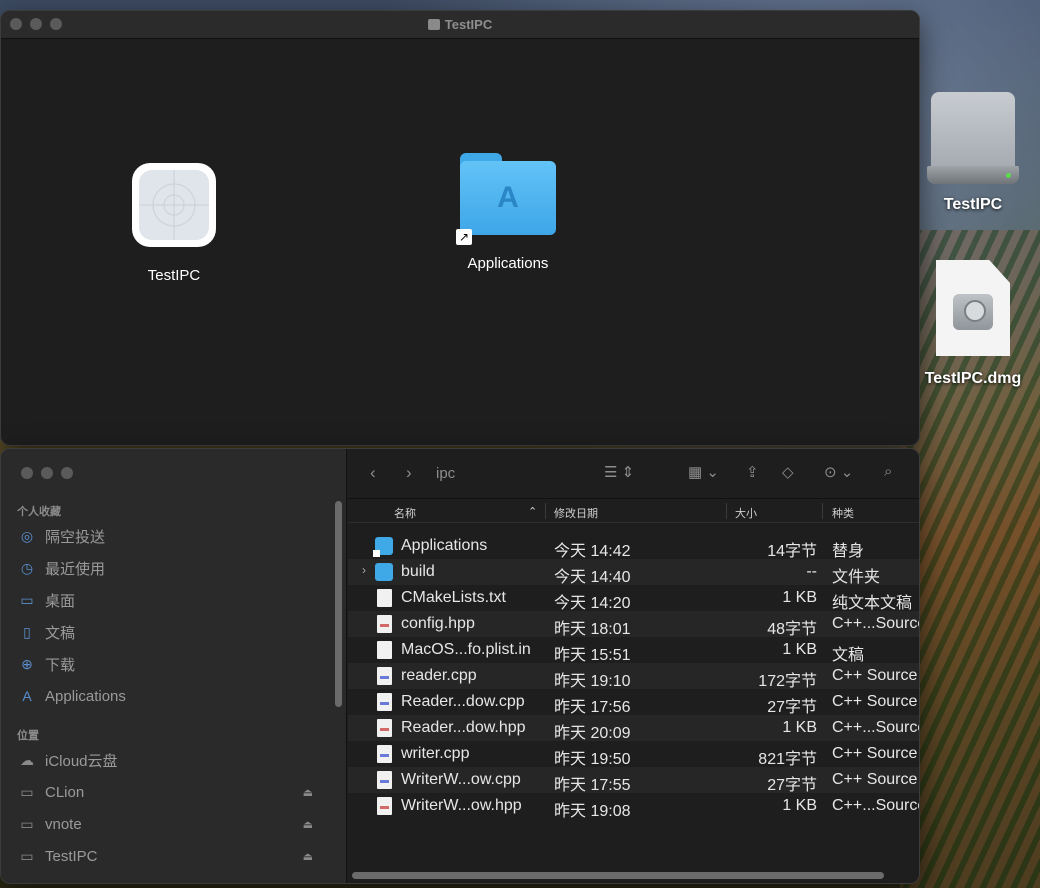  What do you see at coordinates (633, 650) in the screenshot?
I see `file-row: MacOS...fo.plist.in 昨天 15:51 1 KB 文稿` at bounding box center [633, 650].